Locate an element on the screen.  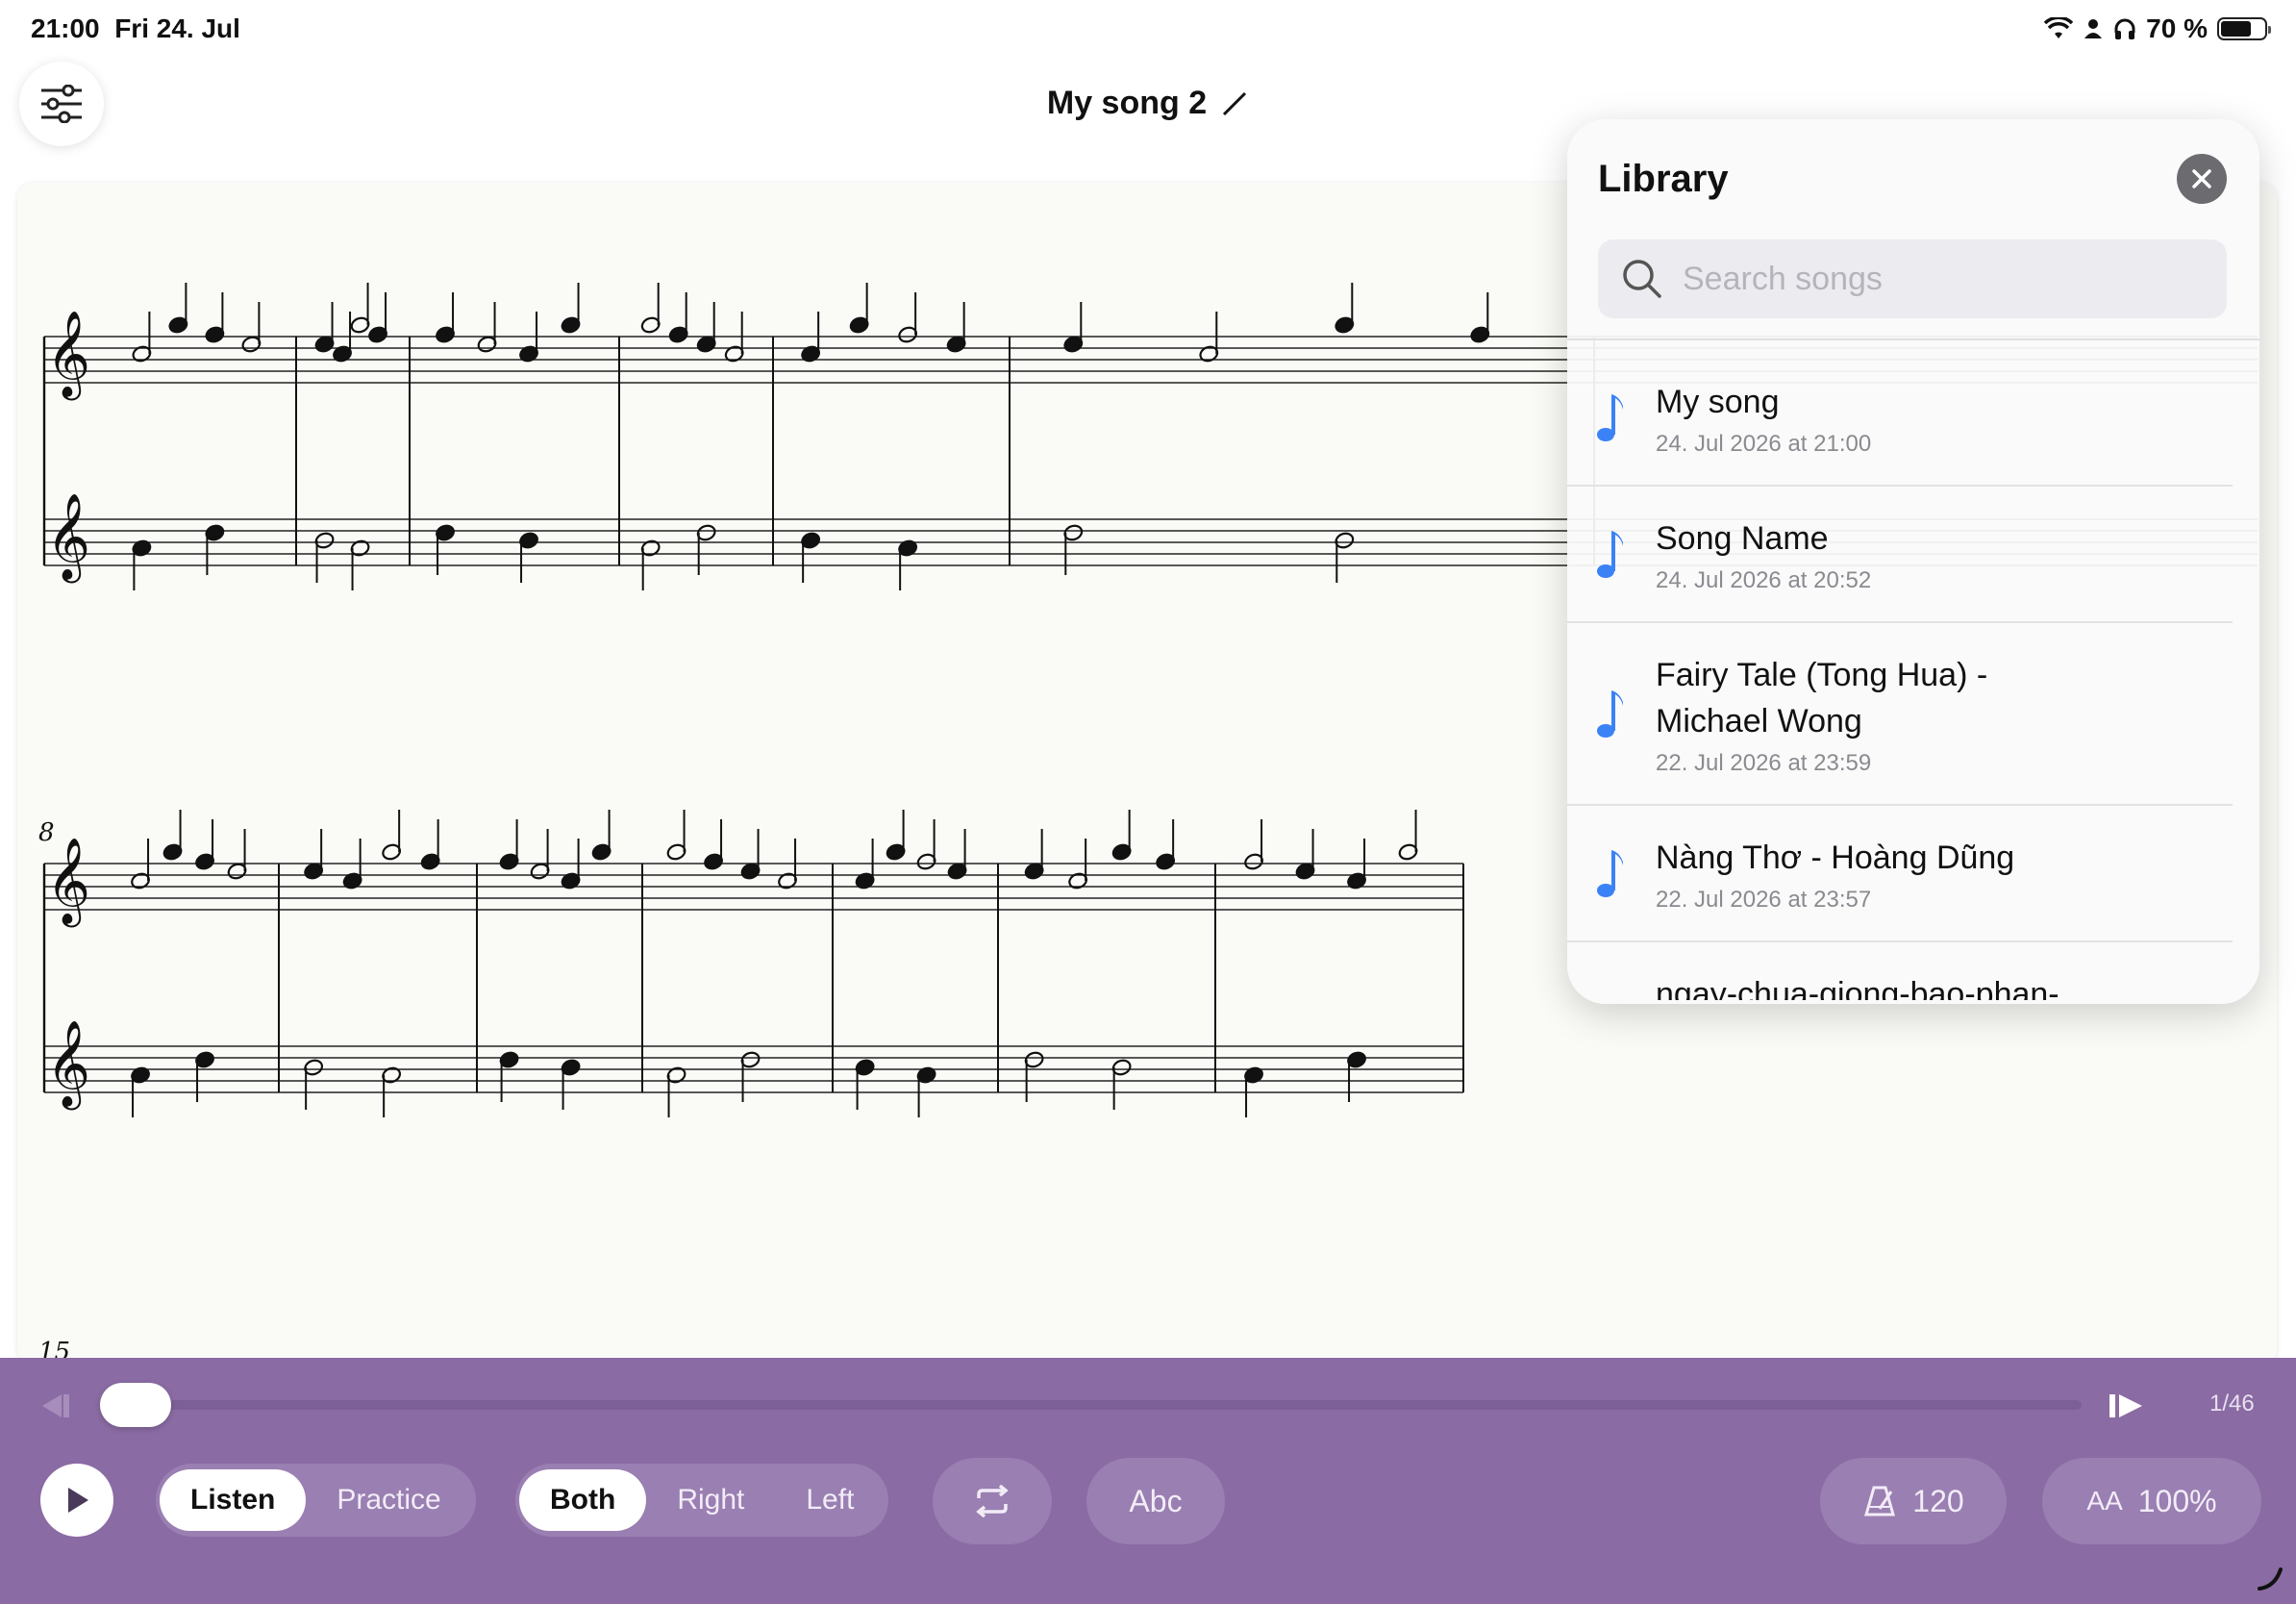
divider is located at coordinates (1913, 339).